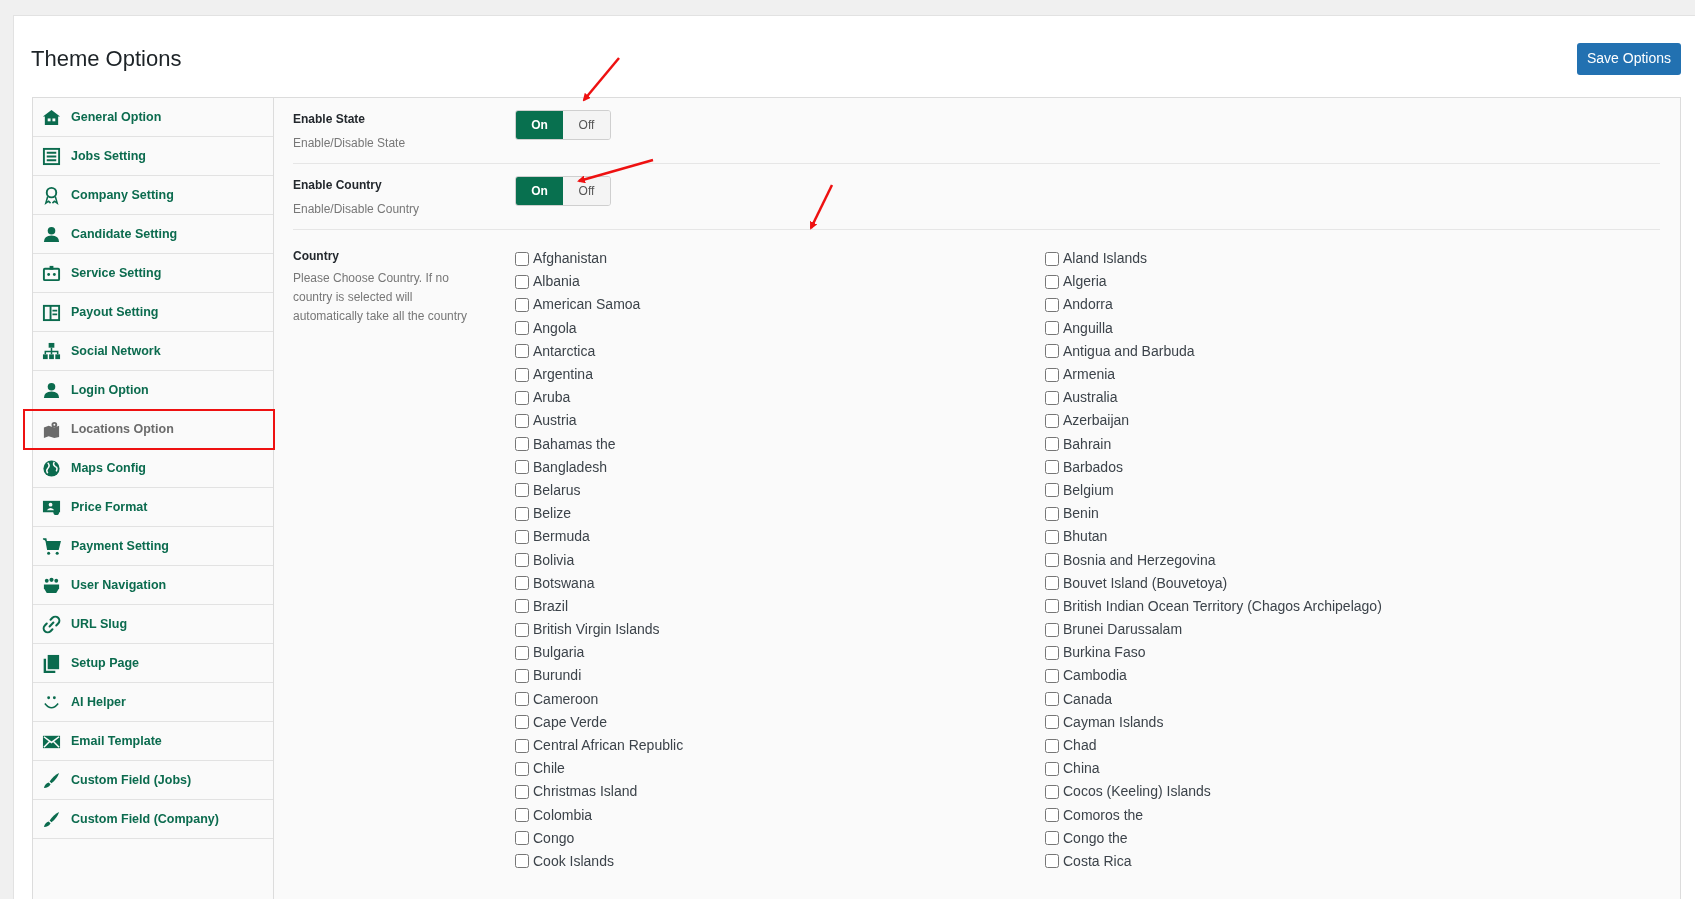 The height and width of the screenshot is (899, 1695). What do you see at coordinates (153, 390) in the screenshot?
I see `sidebar-item: Login Option` at bounding box center [153, 390].